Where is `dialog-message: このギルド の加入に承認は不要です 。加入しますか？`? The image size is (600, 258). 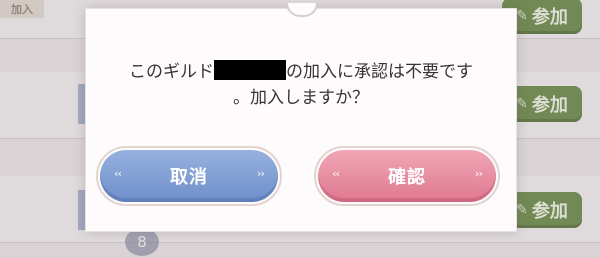
dialog-message: このギルド の加入に承認は不要です 。加入しますか？ is located at coordinates (301, 85).